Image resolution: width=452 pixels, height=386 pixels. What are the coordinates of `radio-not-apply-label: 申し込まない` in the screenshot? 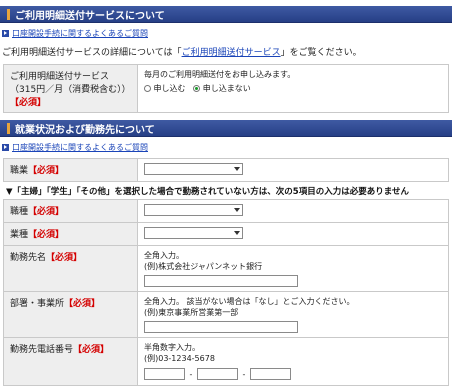 It's located at (227, 88).